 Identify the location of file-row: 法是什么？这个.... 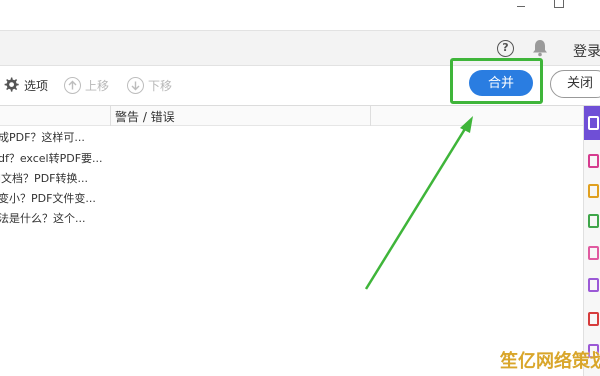
(43, 218).